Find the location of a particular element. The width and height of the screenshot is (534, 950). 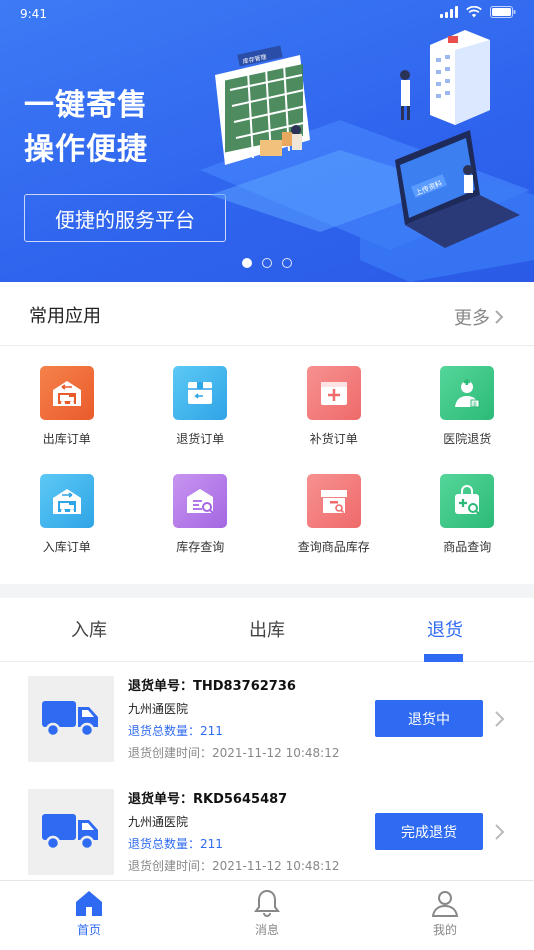

app-item-inbound-order: 入库订单 is located at coordinates (67, 528).